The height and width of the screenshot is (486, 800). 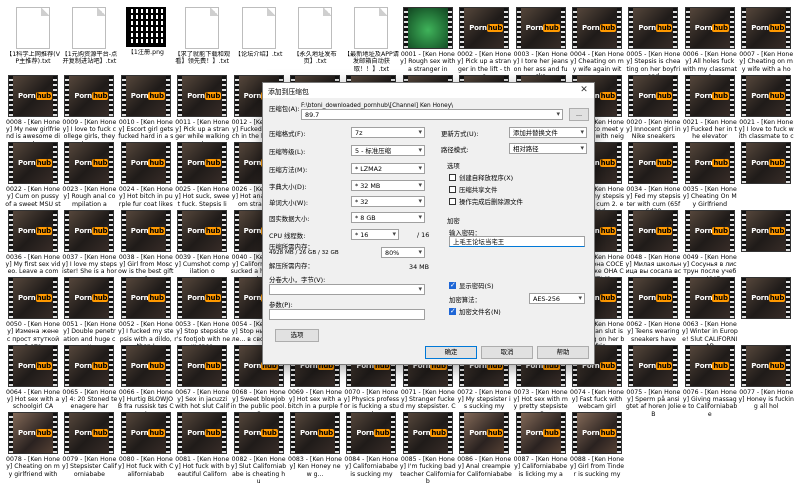 I want to click on path-mode-select: 相对路径, so click(x=548, y=148).